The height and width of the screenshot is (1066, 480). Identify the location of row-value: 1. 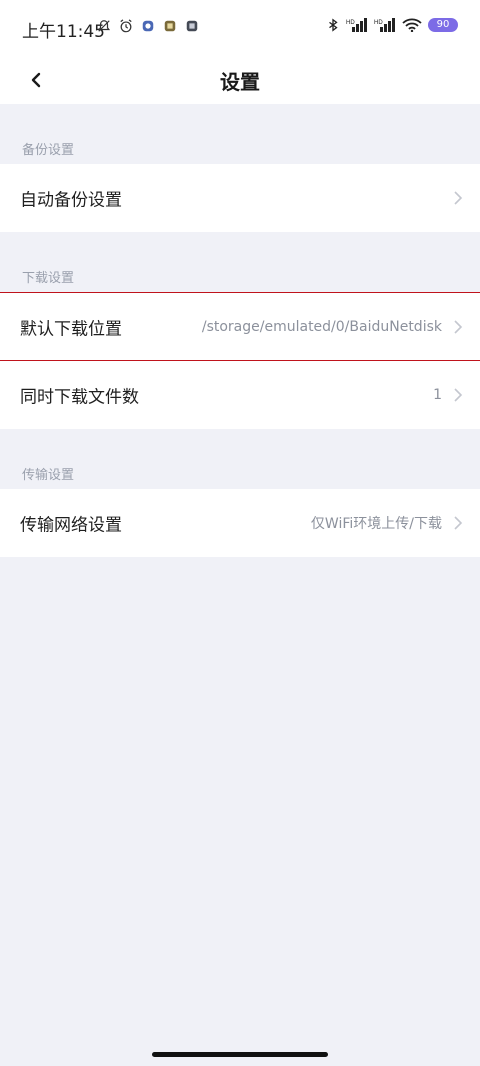
(437, 395).